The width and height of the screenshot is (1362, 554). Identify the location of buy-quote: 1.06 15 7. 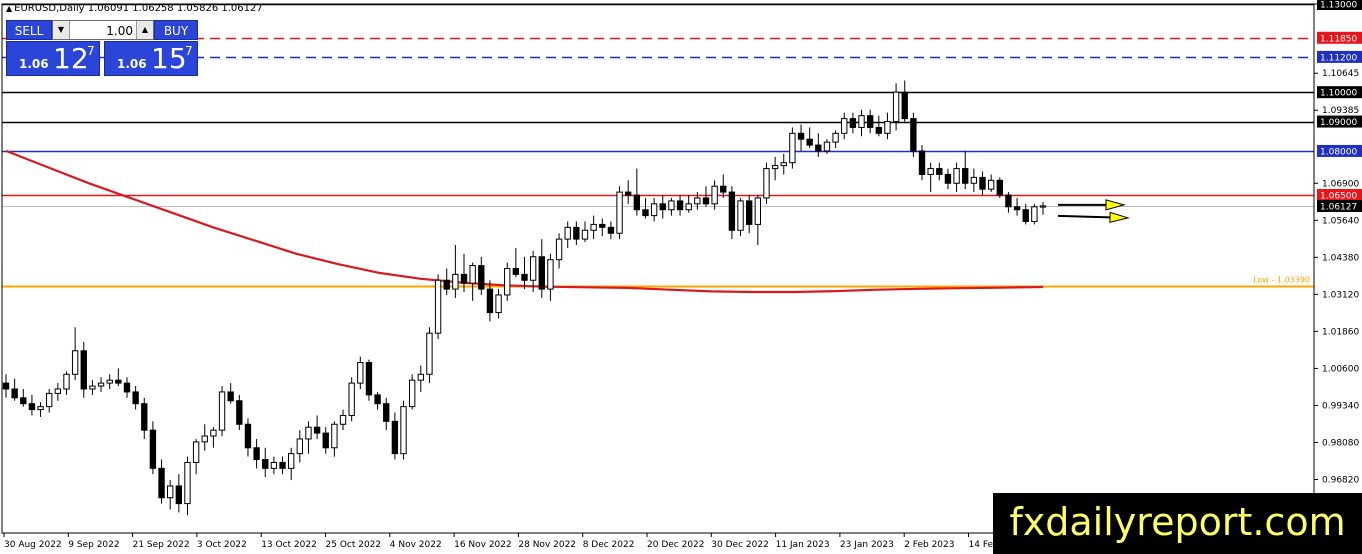
(151, 58).